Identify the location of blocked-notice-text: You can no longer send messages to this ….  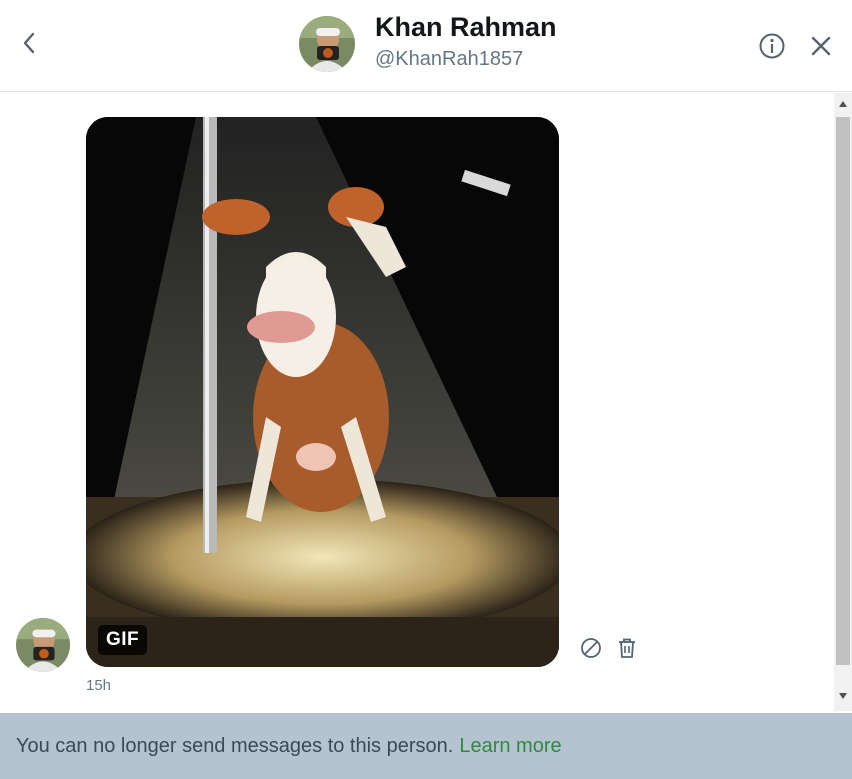
(235, 745).